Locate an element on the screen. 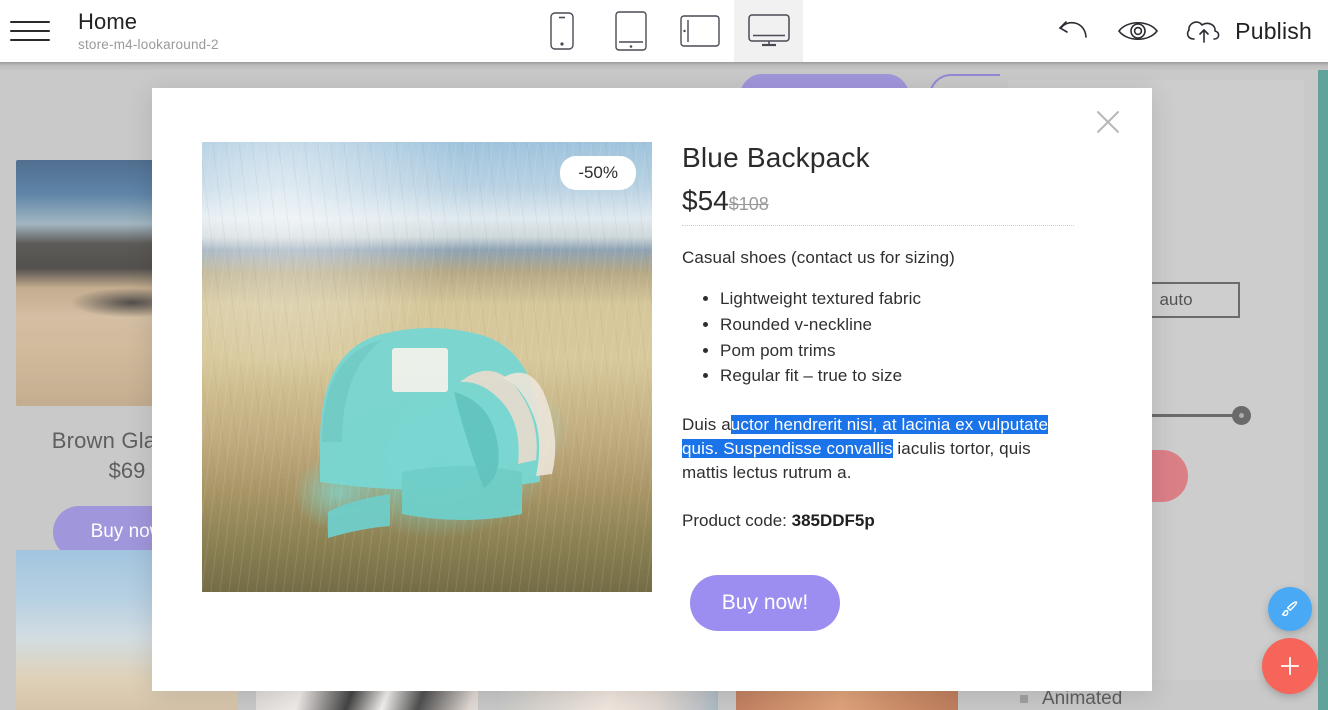 The image size is (1328, 710). desktop-icon is located at coordinates (768, 30).